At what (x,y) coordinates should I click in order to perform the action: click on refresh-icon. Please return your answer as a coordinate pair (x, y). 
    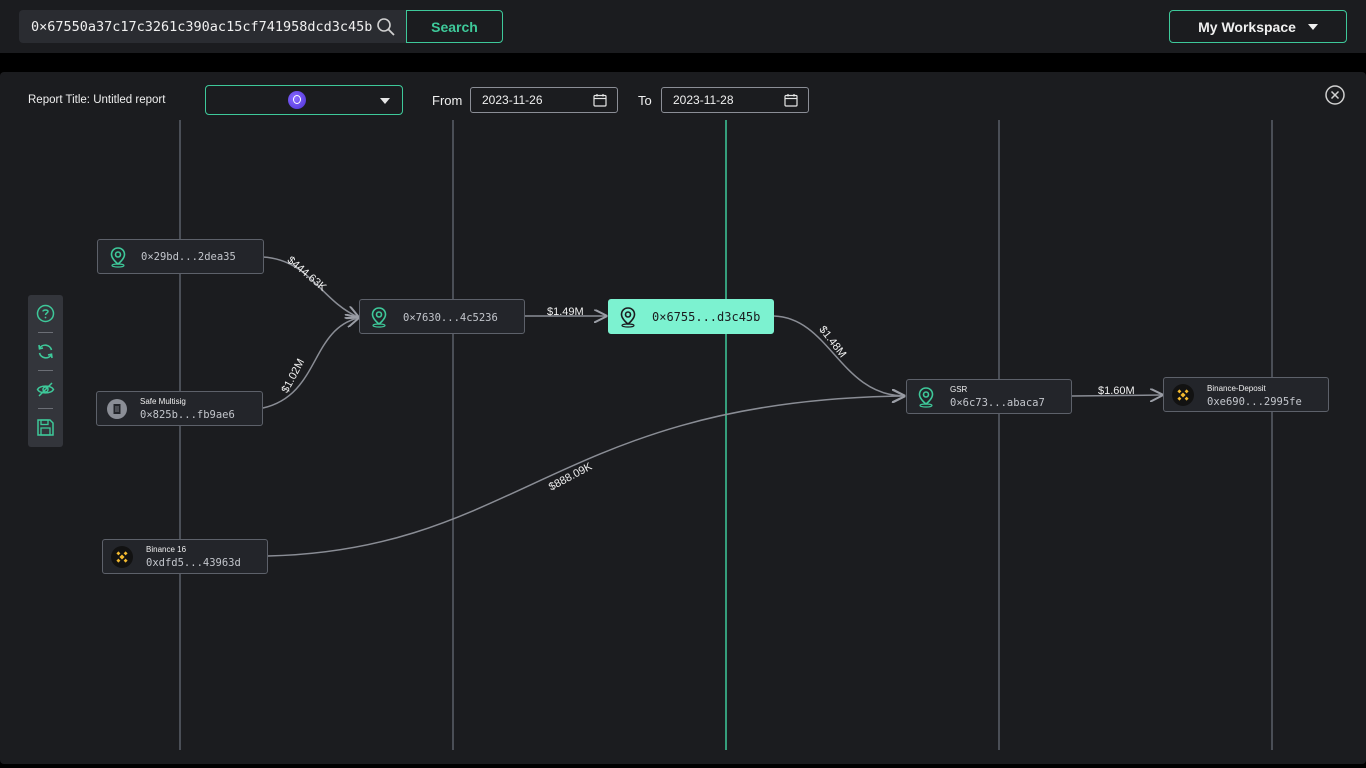
    Looking at the image, I should click on (45, 351).